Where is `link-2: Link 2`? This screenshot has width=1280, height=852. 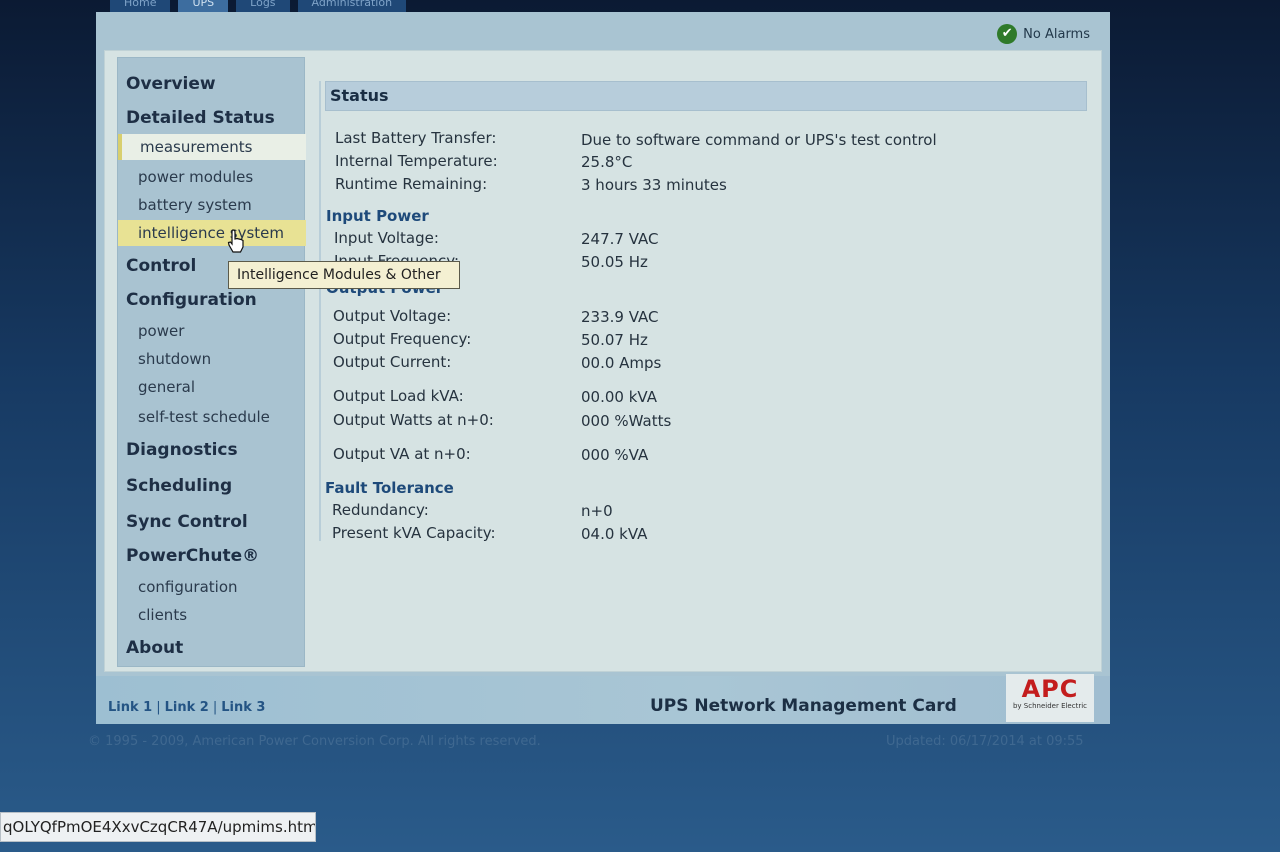 link-2: Link 2 is located at coordinates (187, 707).